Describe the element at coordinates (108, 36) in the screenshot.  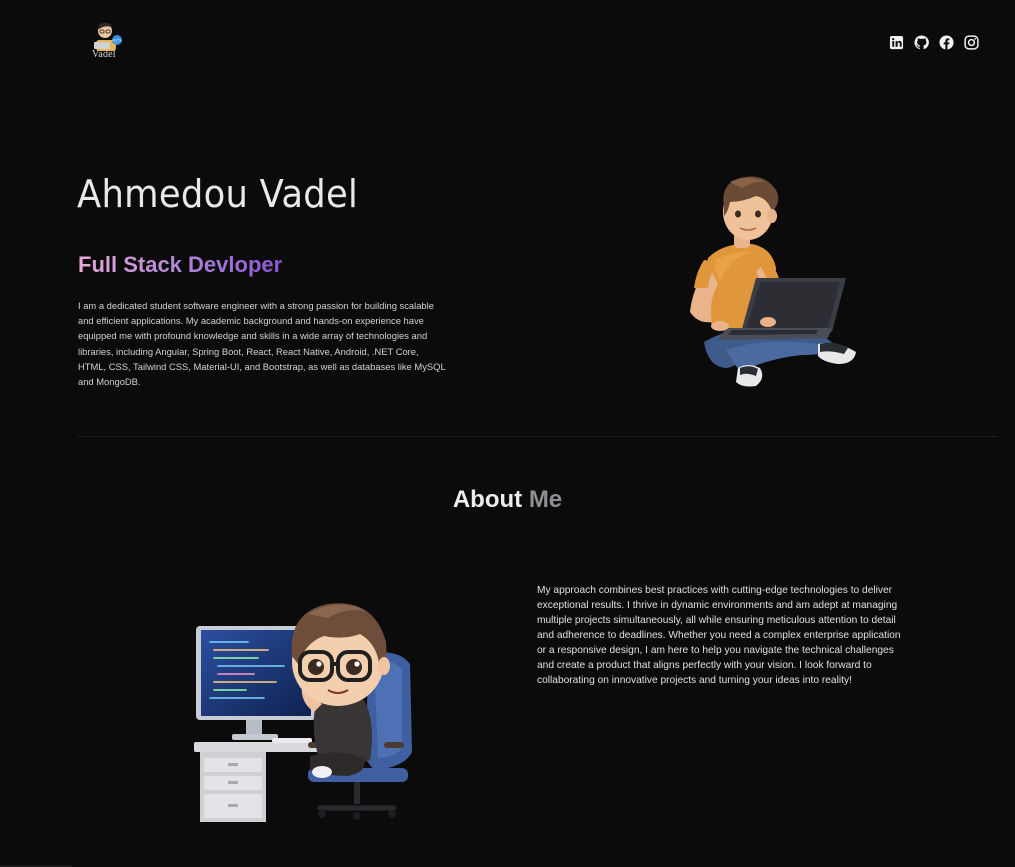
I see `logo-avatar-icon: </>` at that location.